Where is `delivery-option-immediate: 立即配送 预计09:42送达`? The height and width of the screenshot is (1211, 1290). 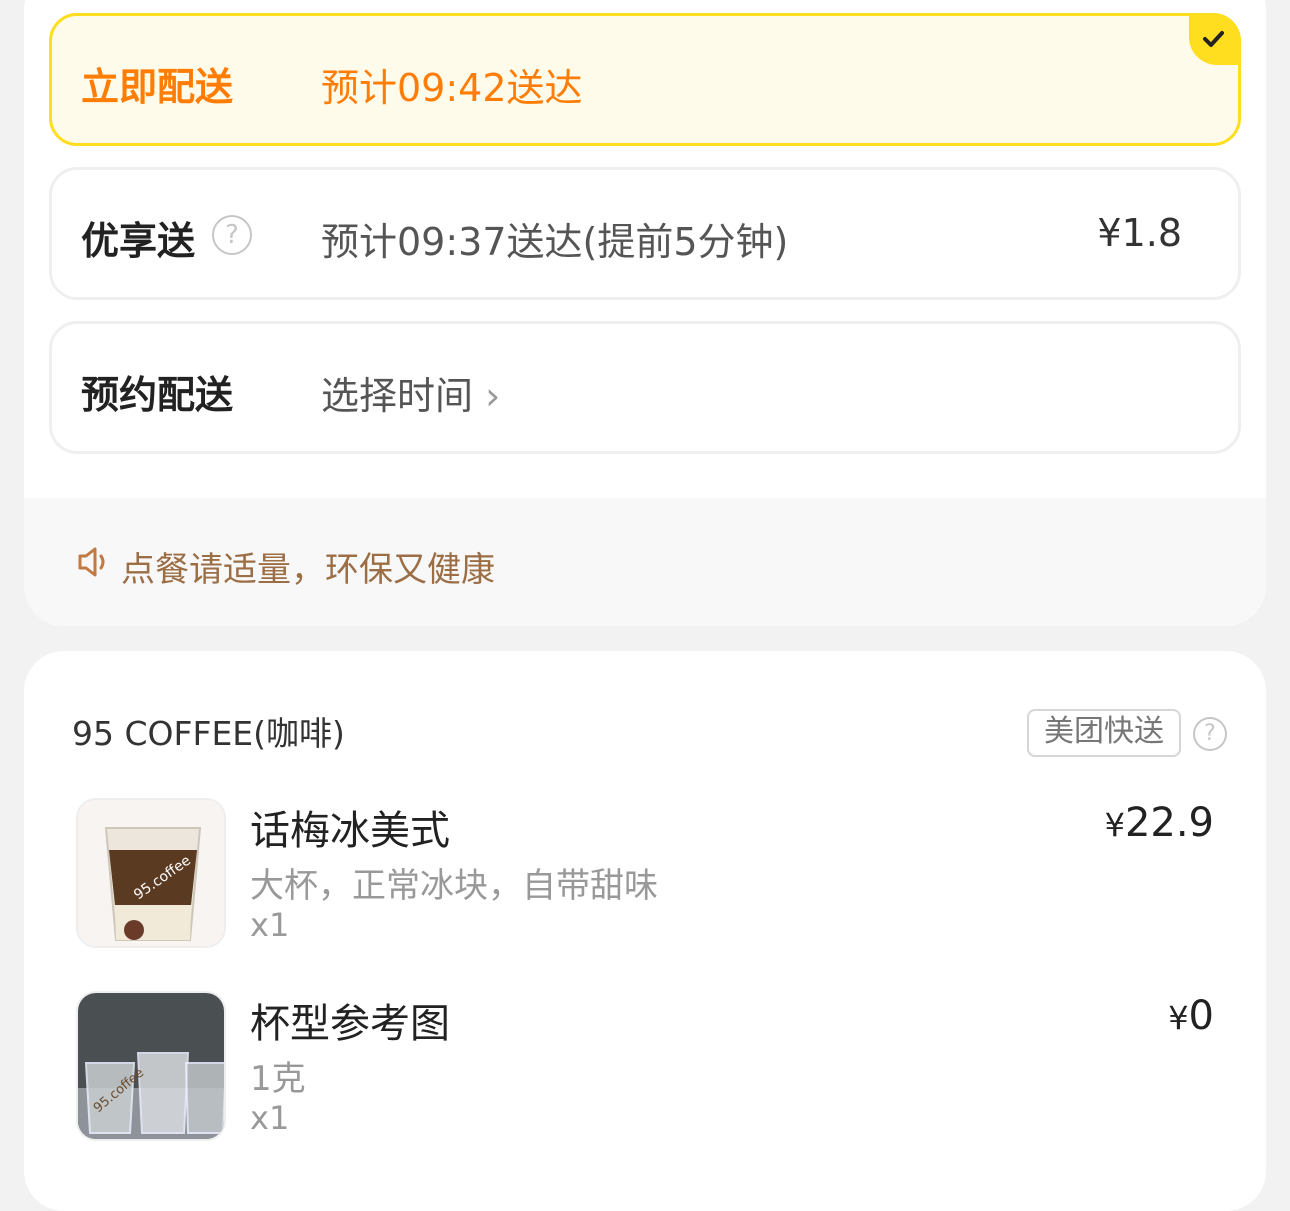 delivery-option-immediate: 立即配送 预计09:42送达 is located at coordinates (645, 79).